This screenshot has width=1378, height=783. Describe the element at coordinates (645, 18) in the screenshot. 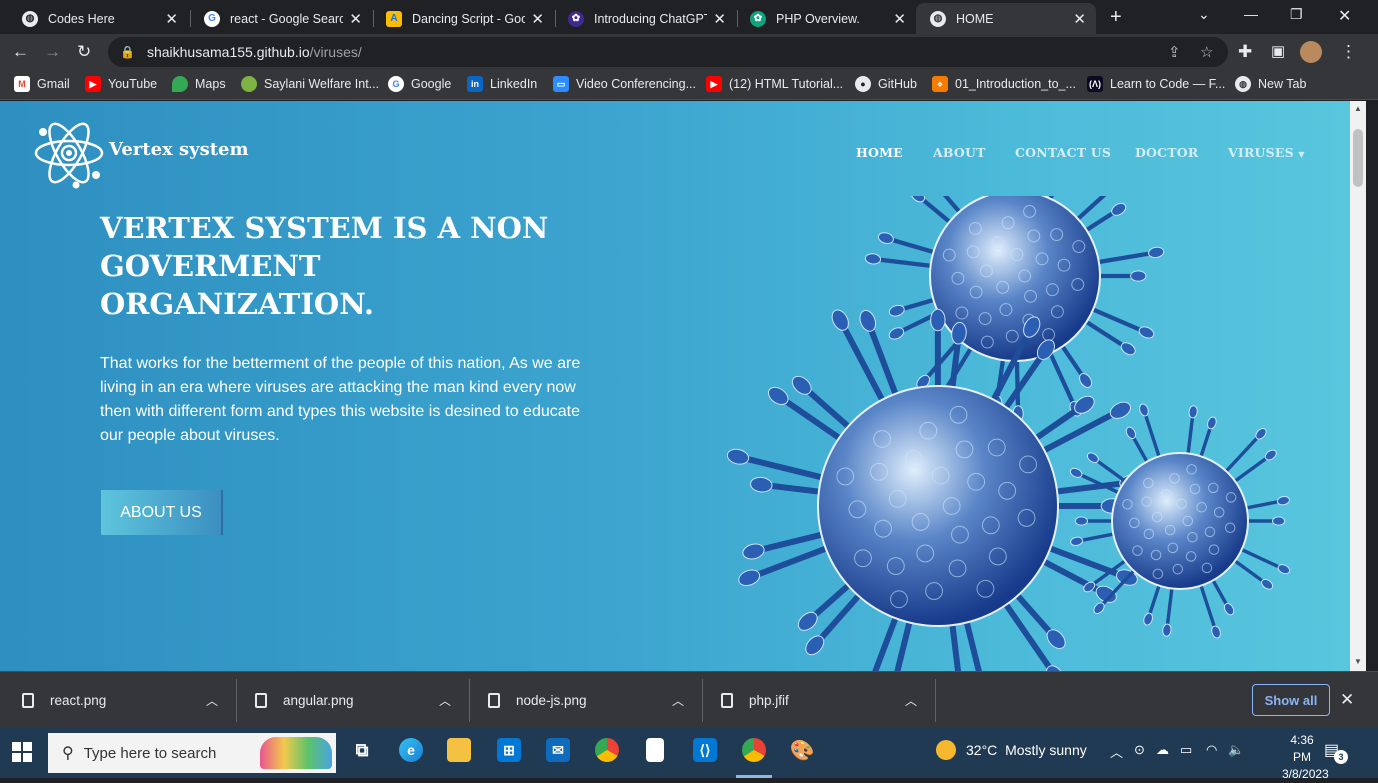

I see `tab-chatgpt: ✿ Introducing ChatGPT ✕` at that location.